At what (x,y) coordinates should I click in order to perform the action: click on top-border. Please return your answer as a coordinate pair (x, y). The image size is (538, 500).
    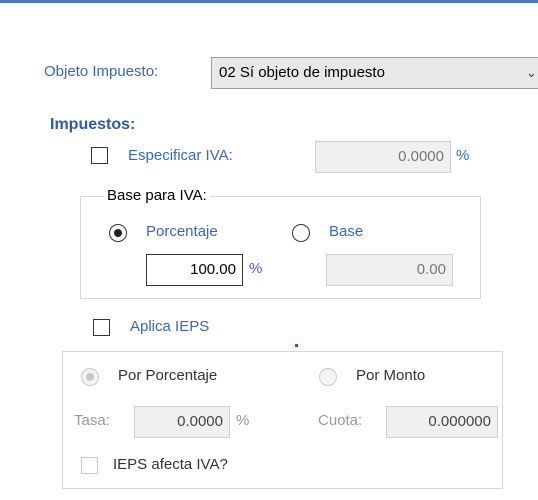
    Looking at the image, I should click on (269, 1).